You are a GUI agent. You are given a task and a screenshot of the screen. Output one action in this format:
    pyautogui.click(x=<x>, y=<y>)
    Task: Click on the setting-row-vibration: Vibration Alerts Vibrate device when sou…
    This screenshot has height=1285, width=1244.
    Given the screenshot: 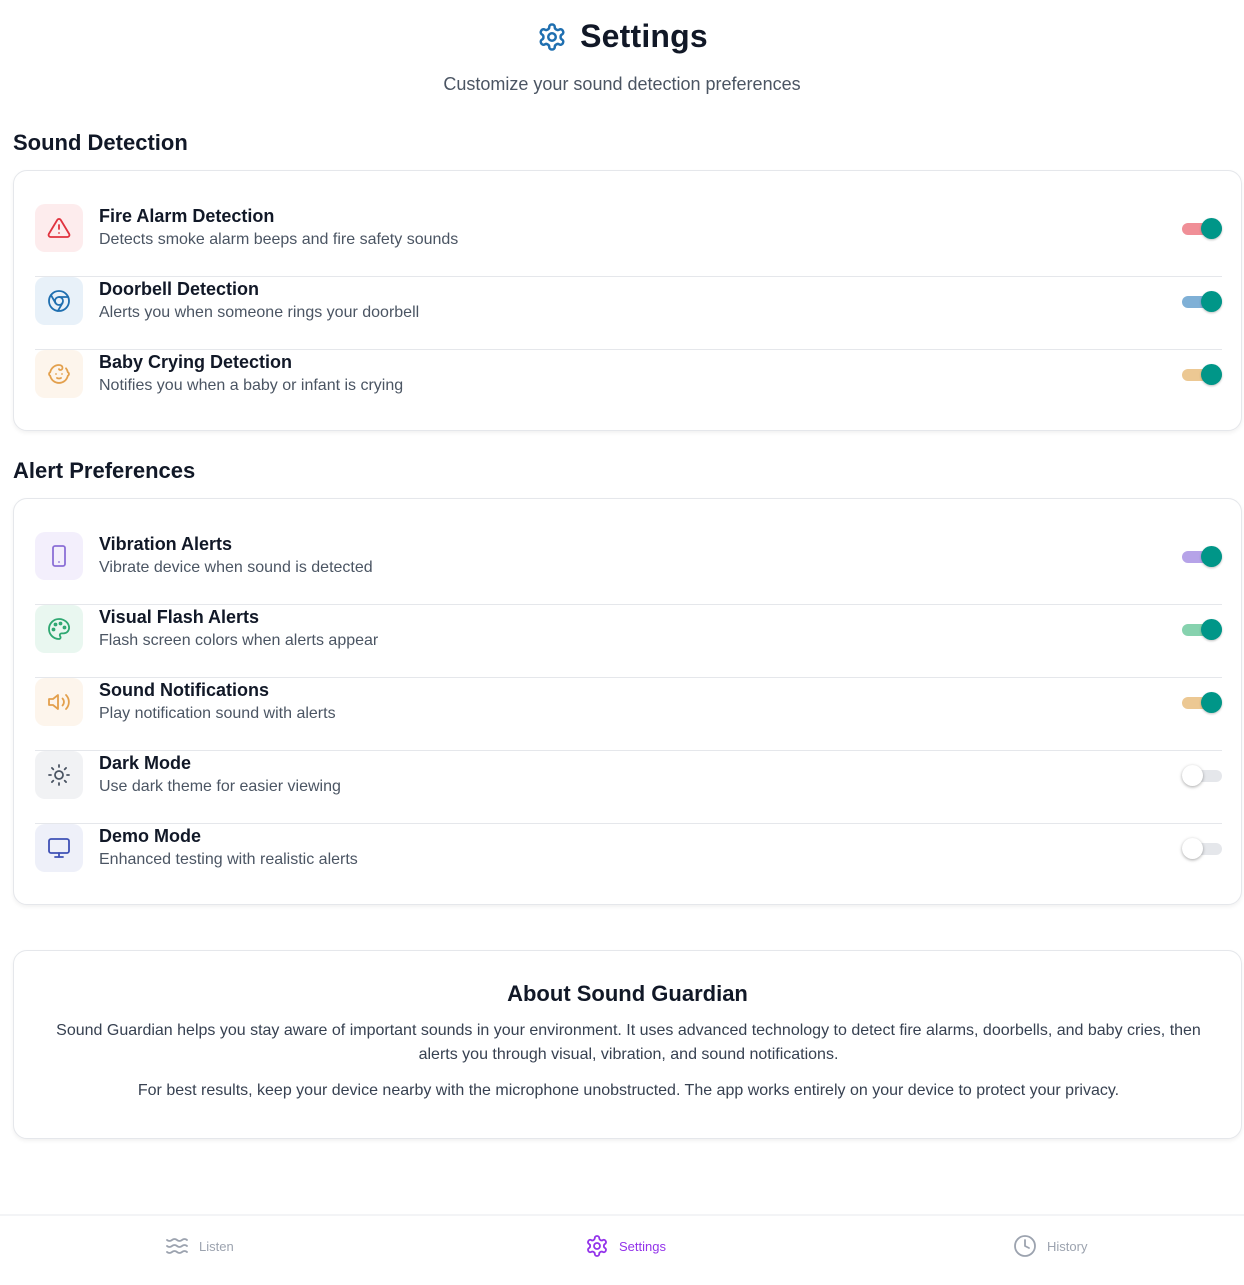 What is the action you would take?
    pyautogui.click(x=628, y=568)
    